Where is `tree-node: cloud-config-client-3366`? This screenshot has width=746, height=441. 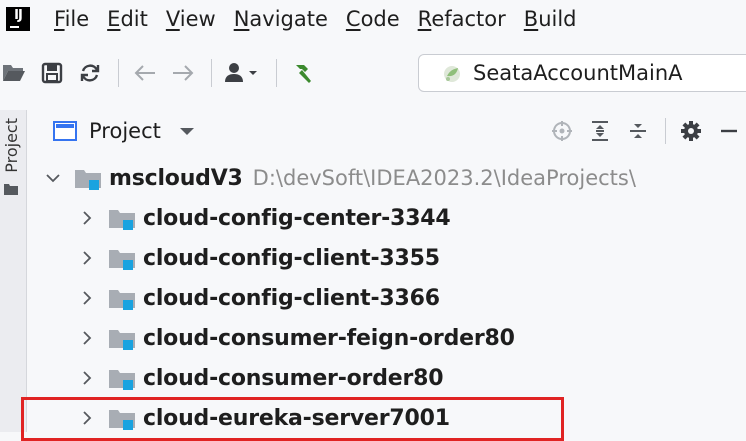 tree-node: cloud-config-client-3366 is located at coordinates (386, 298).